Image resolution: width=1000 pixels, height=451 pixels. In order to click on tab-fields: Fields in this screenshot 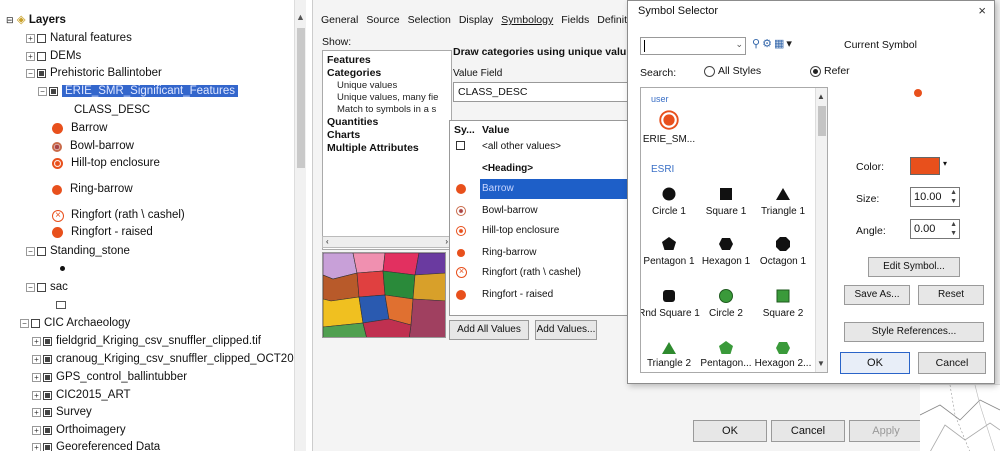, I will do `click(575, 20)`.